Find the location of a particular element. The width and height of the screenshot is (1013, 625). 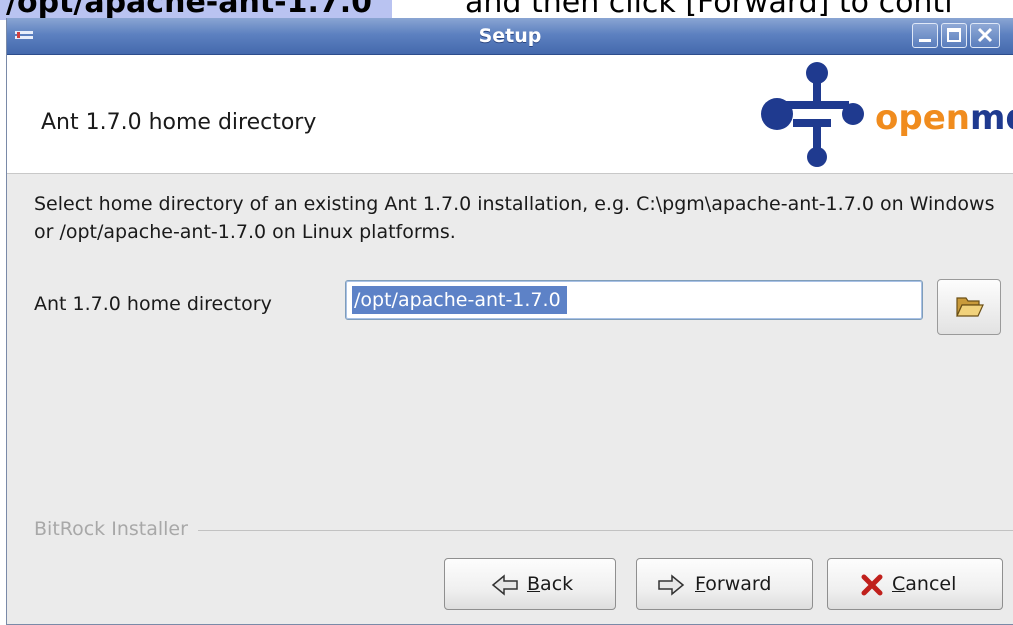

folder-open-icon is located at coordinates (970, 307).